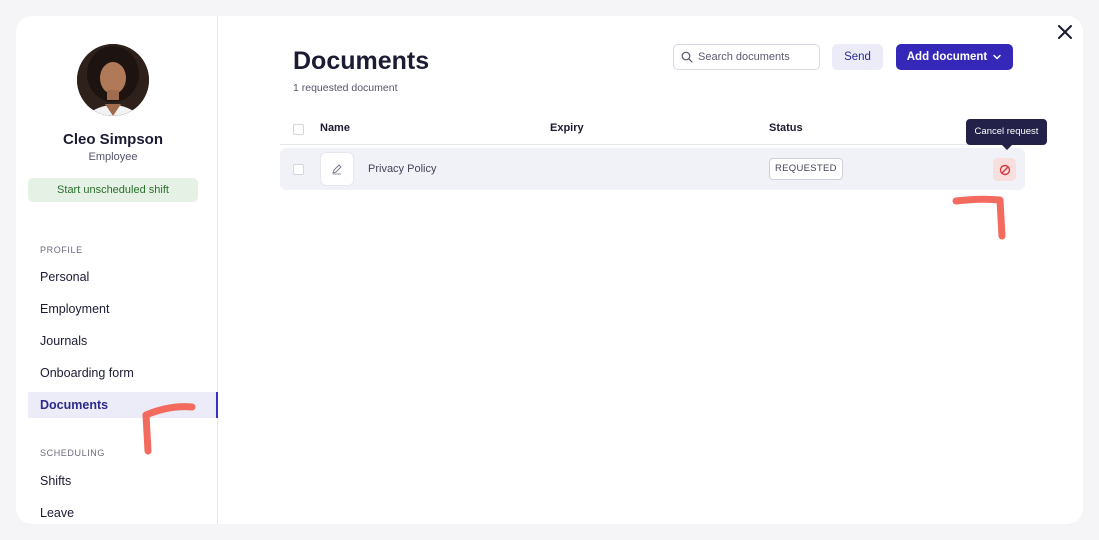 The width and height of the screenshot is (1099, 540). What do you see at coordinates (652, 130) in the screenshot?
I see `table-header: Name Expiry Status` at bounding box center [652, 130].